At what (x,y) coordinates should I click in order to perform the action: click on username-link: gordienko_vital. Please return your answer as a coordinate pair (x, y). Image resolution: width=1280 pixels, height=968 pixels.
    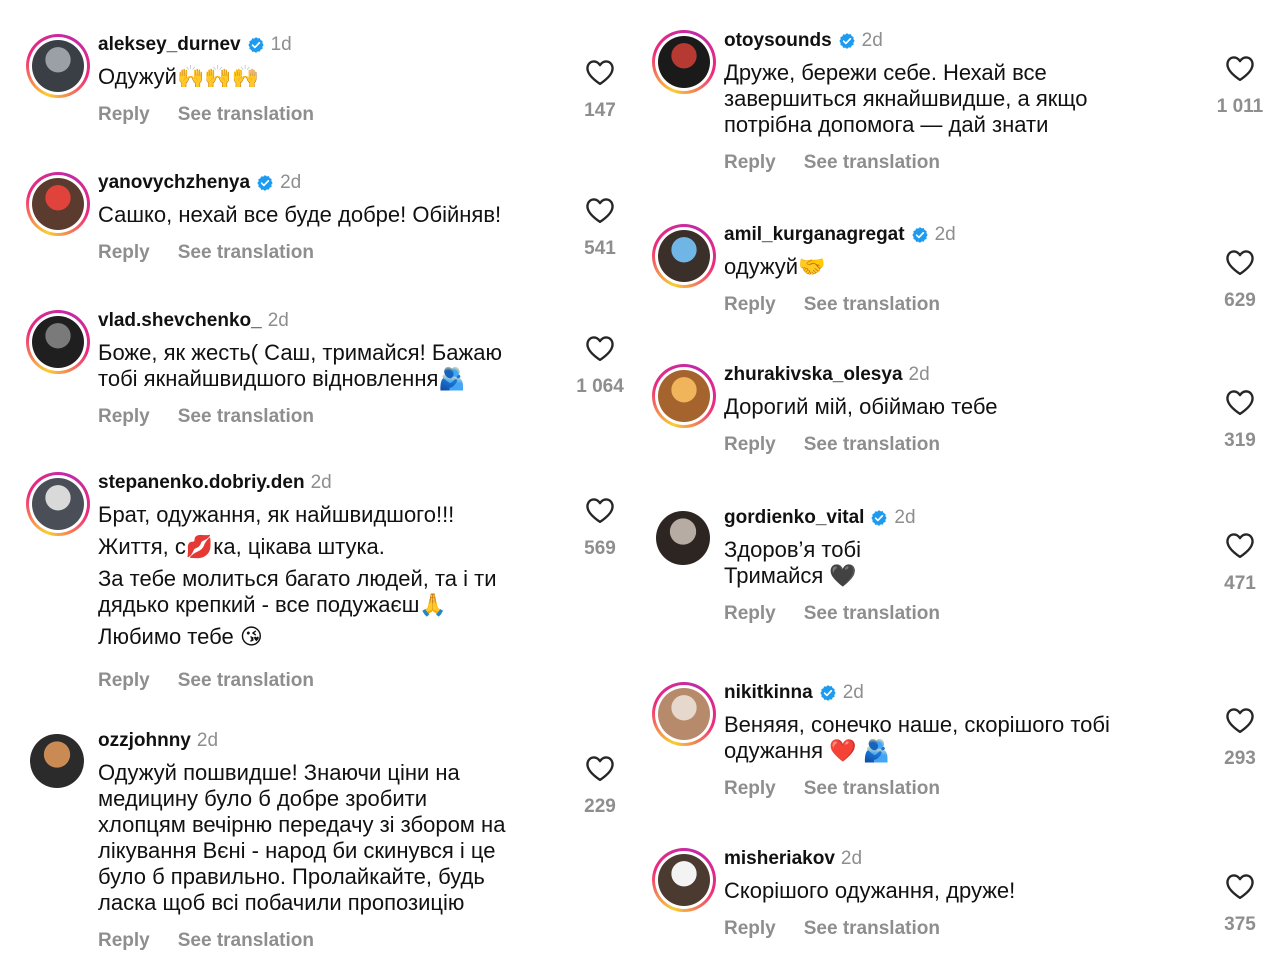
    Looking at the image, I should click on (794, 518).